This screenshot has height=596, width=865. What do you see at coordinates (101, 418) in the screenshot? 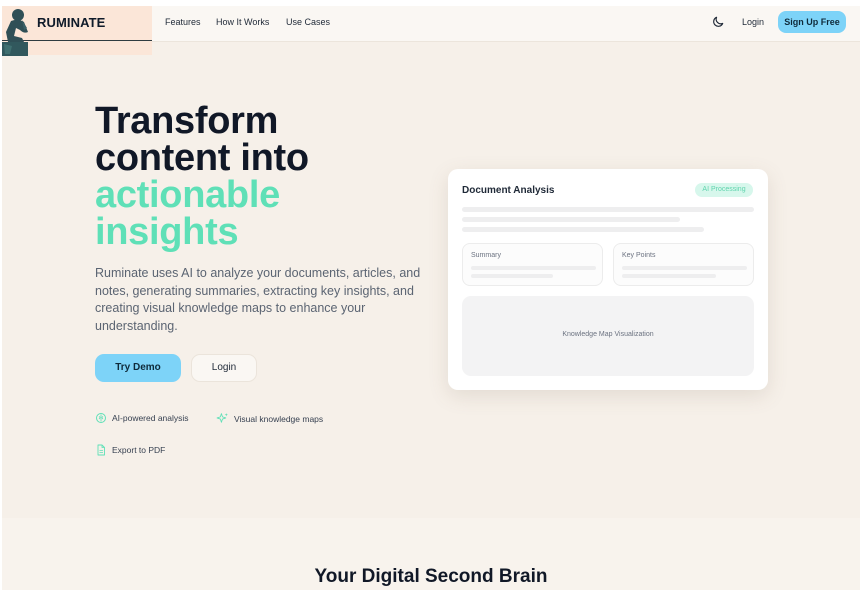
I see `brain-icon` at bounding box center [101, 418].